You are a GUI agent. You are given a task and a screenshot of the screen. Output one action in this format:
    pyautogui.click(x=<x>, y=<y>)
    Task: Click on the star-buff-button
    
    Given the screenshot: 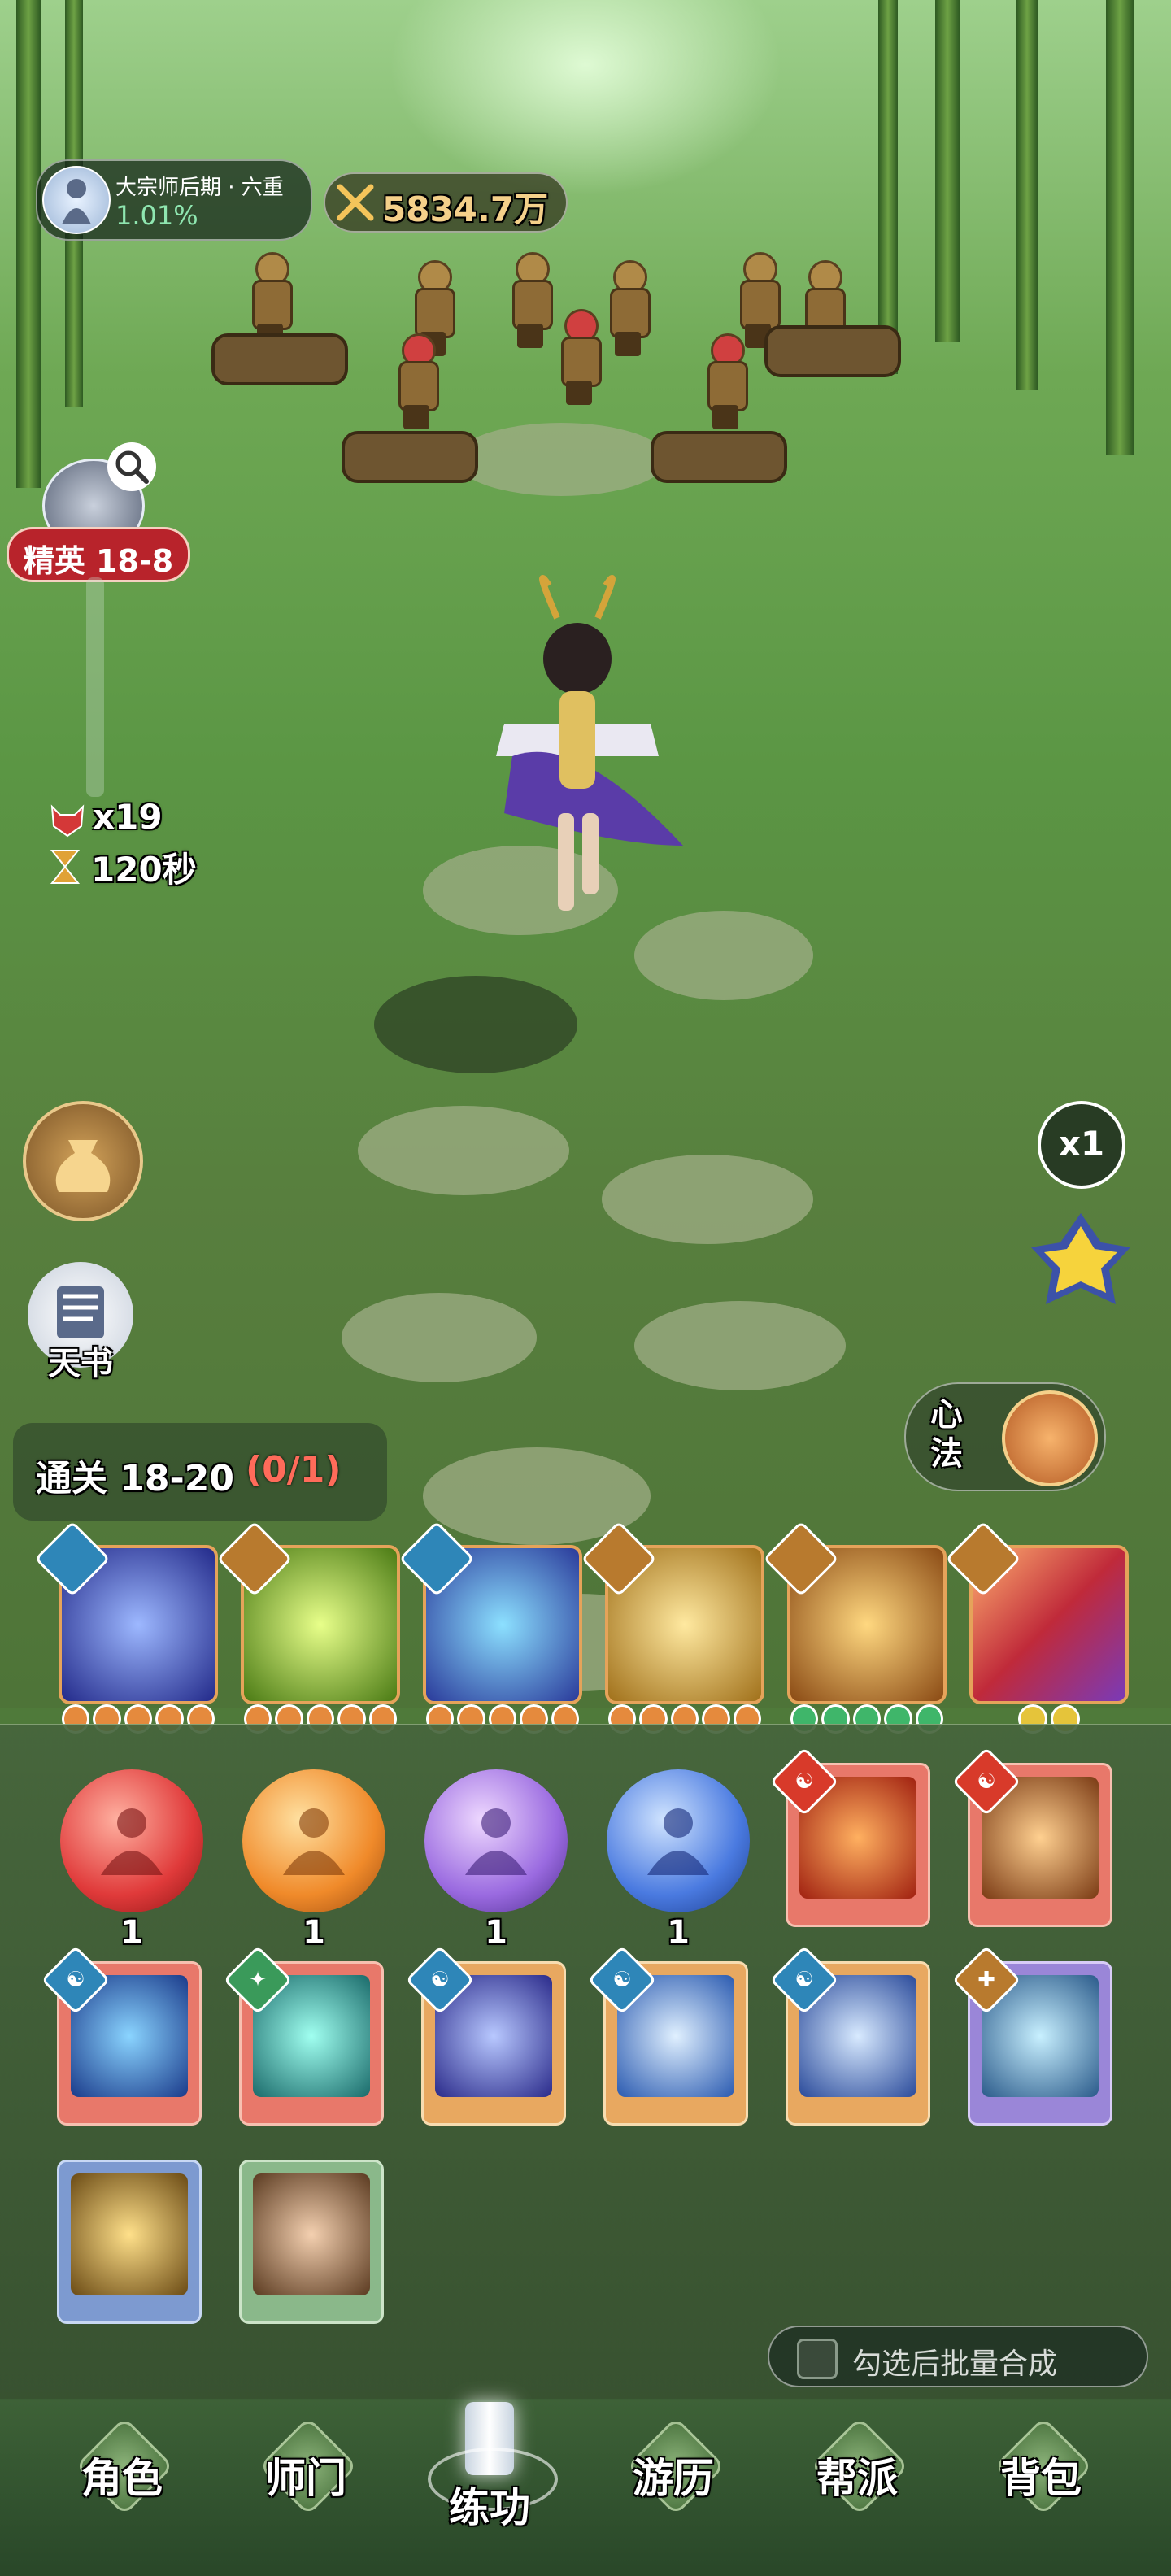 What is the action you would take?
    pyautogui.click(x=1081, y=1263)
    